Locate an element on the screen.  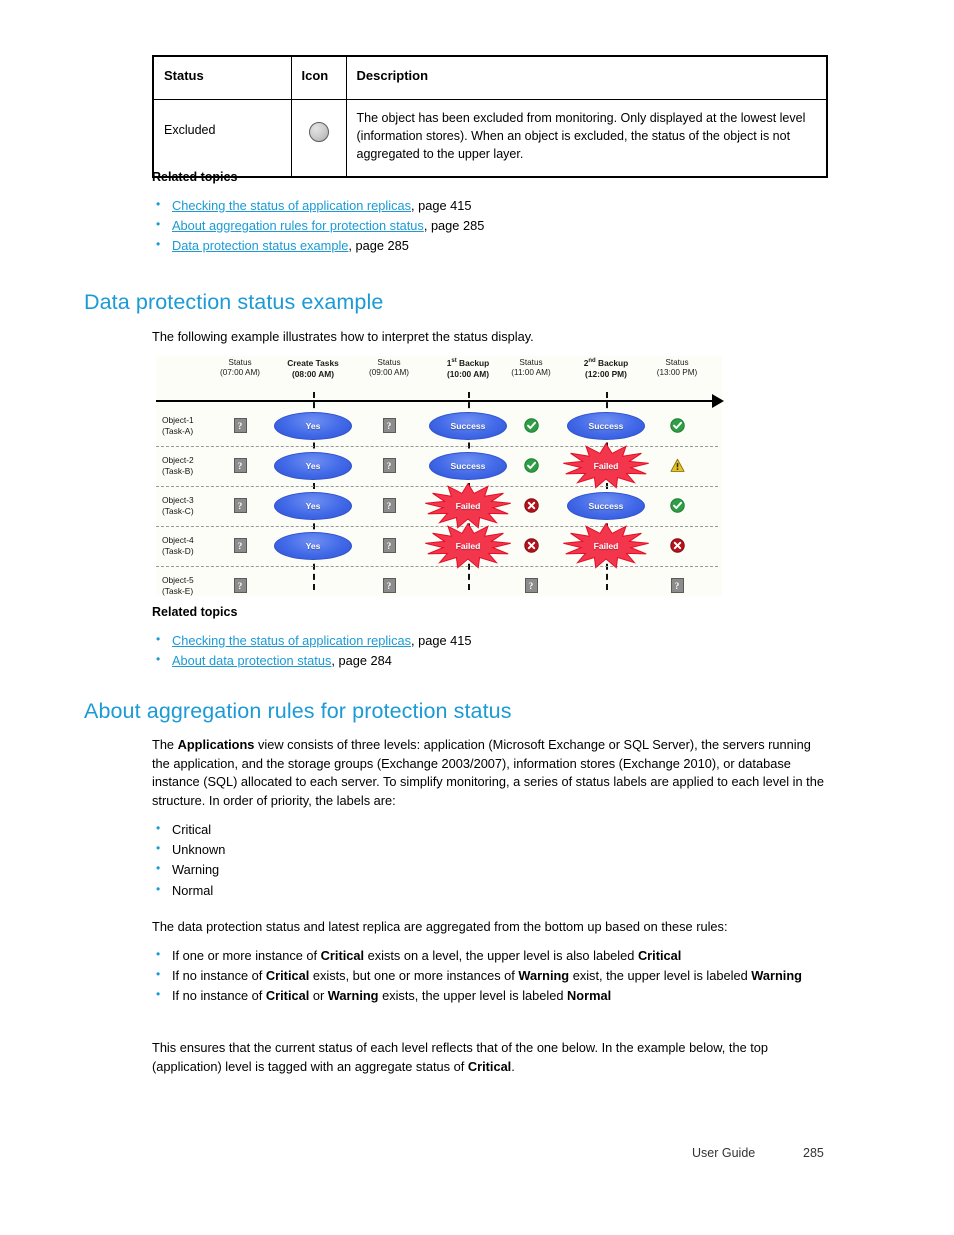
column-header-description: Description is located at coordinates (586, 78).